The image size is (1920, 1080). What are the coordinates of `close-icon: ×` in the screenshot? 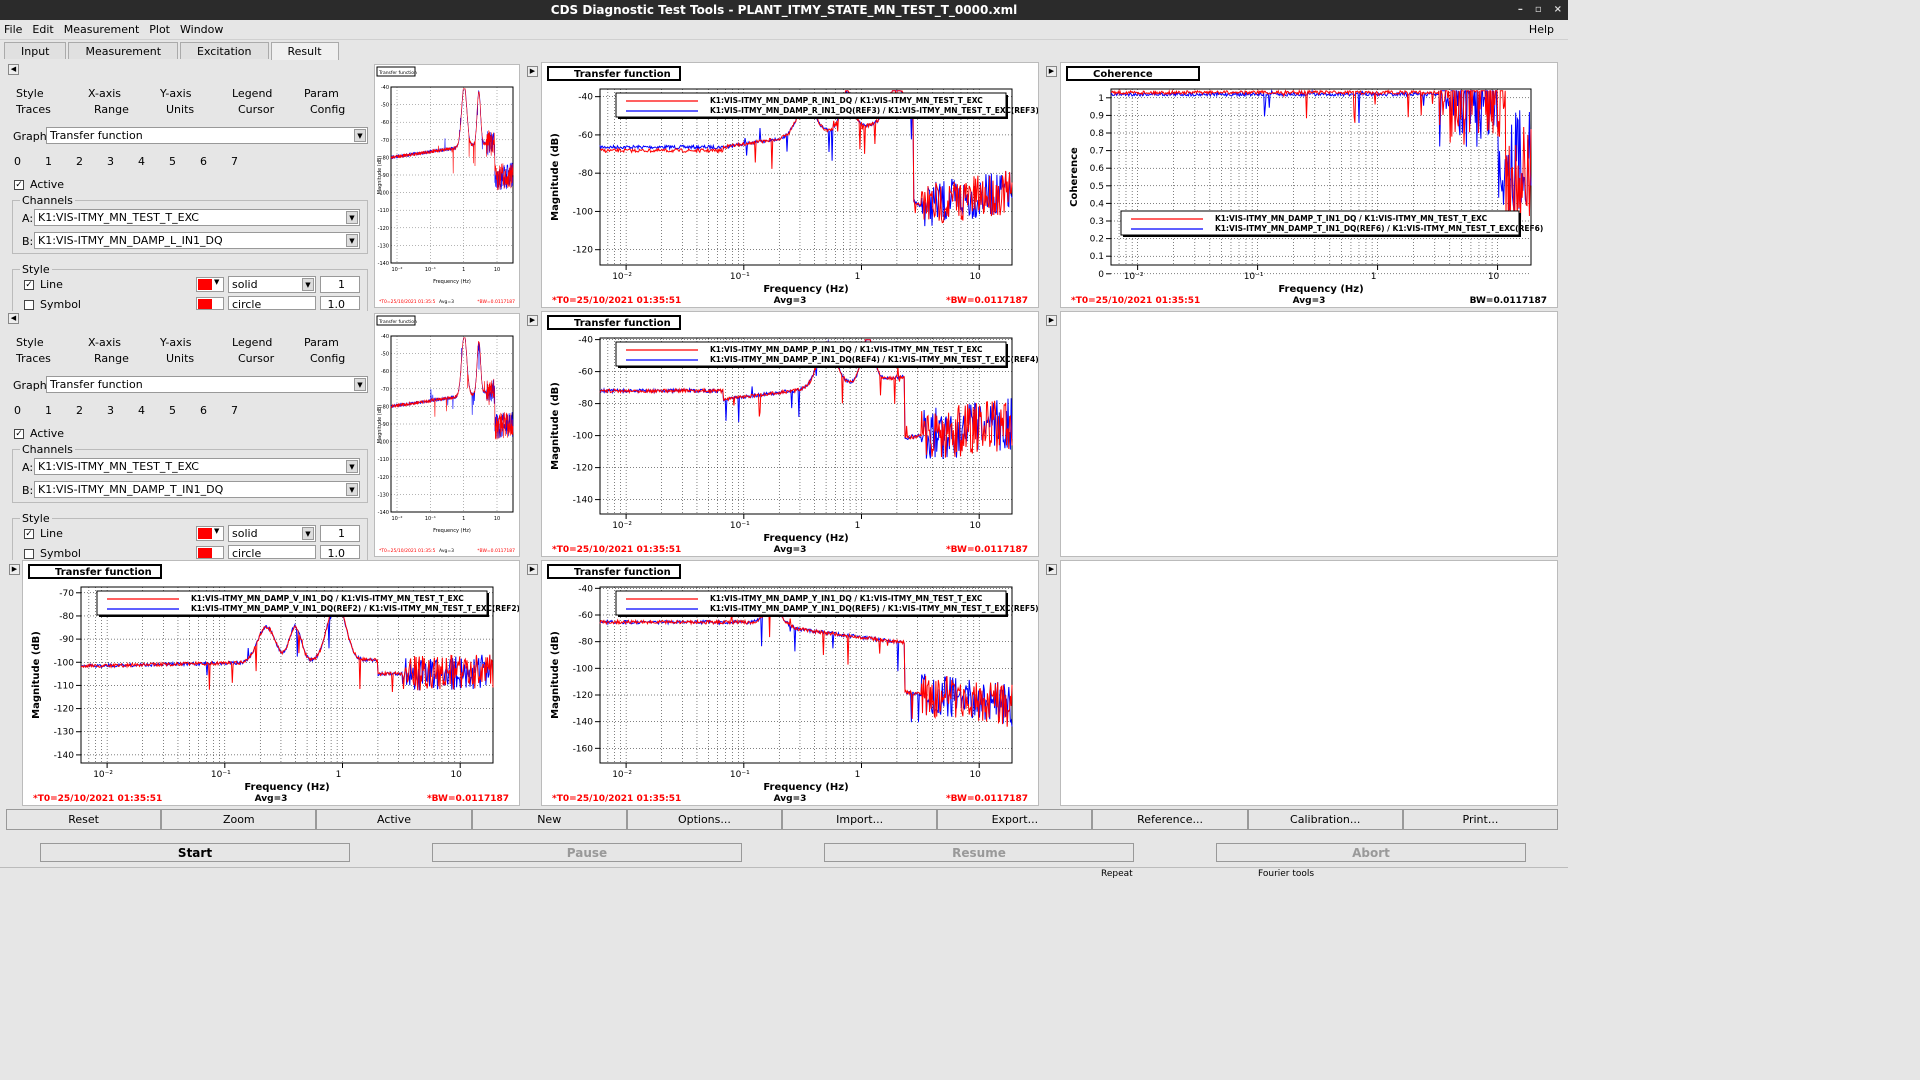 It's located at (1558, 10).